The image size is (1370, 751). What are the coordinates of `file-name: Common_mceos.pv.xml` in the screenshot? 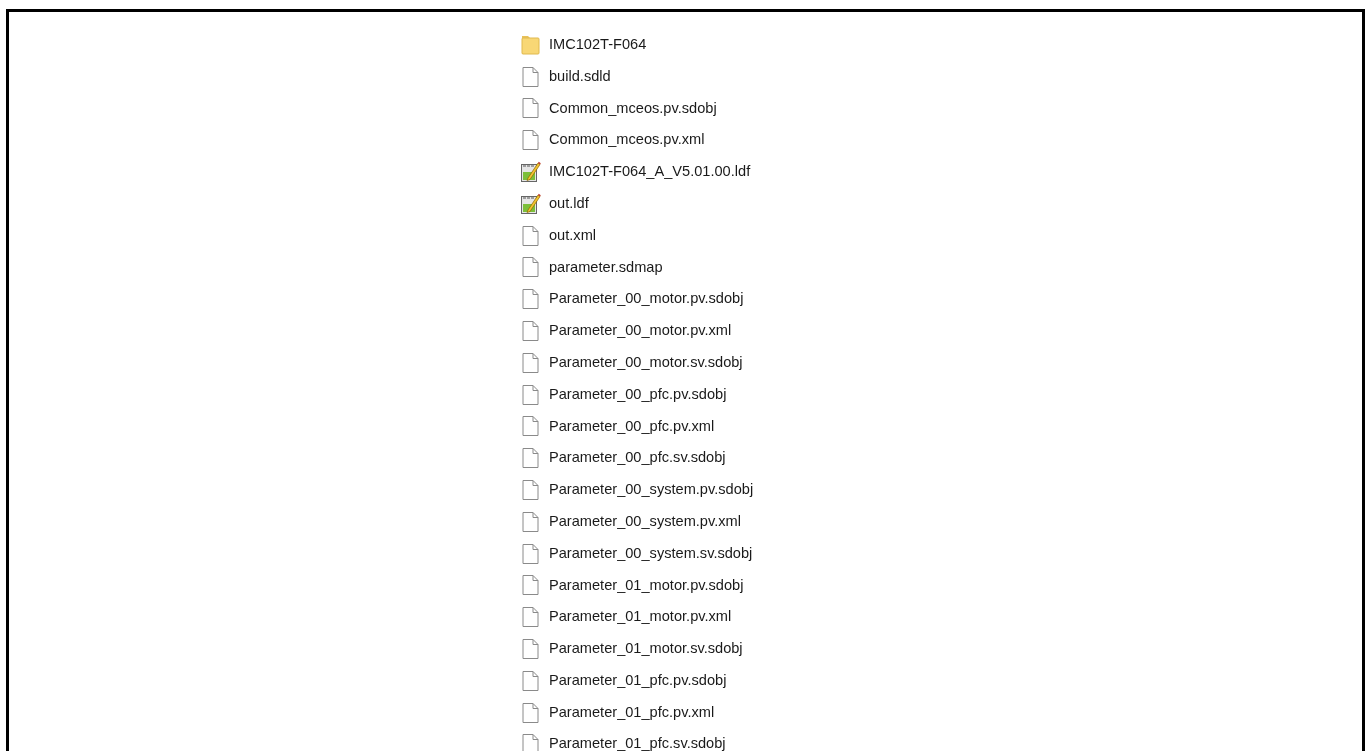 It's located at (627, 140).